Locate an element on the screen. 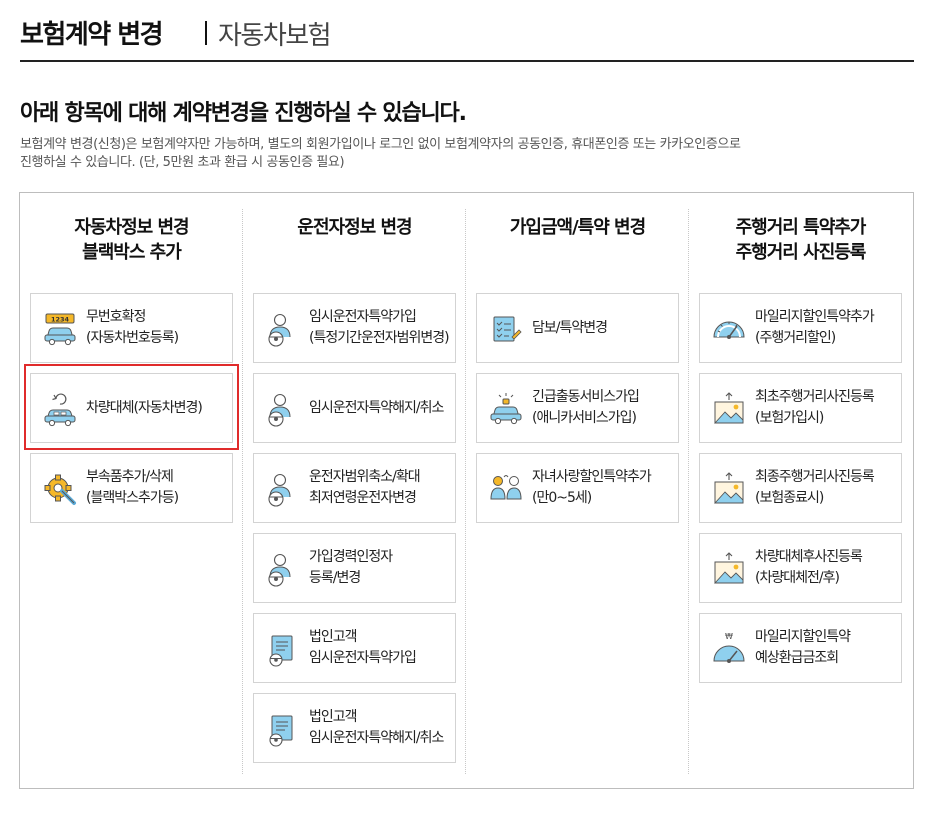  card-label-line2: 임시운전자특약가입 is located at coordinates (363, 658).